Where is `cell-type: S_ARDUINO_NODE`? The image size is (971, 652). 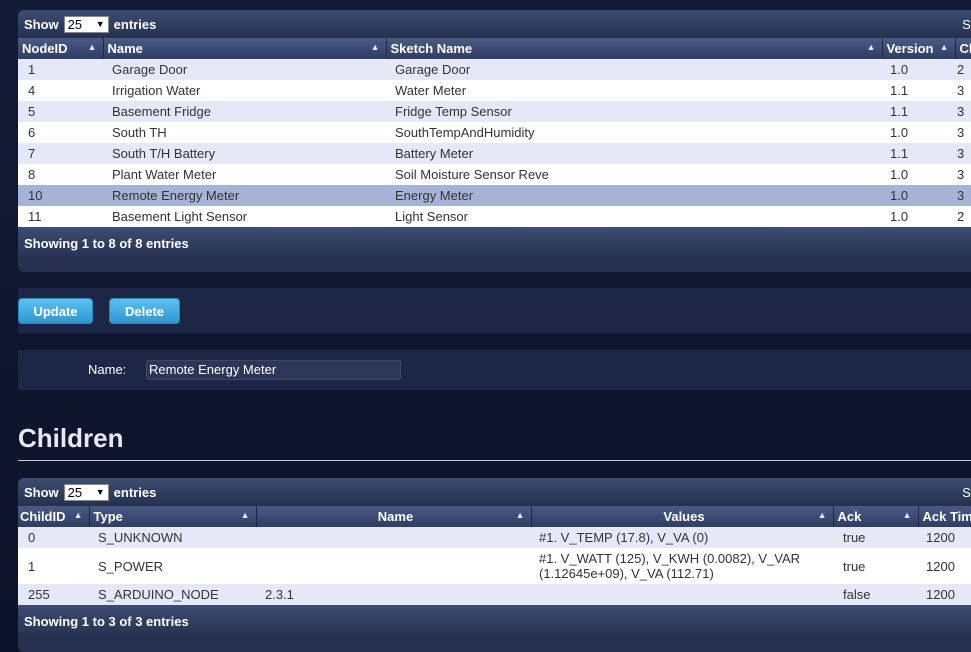 cell-type: S_ARDUINO_NODE is located at coordinates (172, 594).